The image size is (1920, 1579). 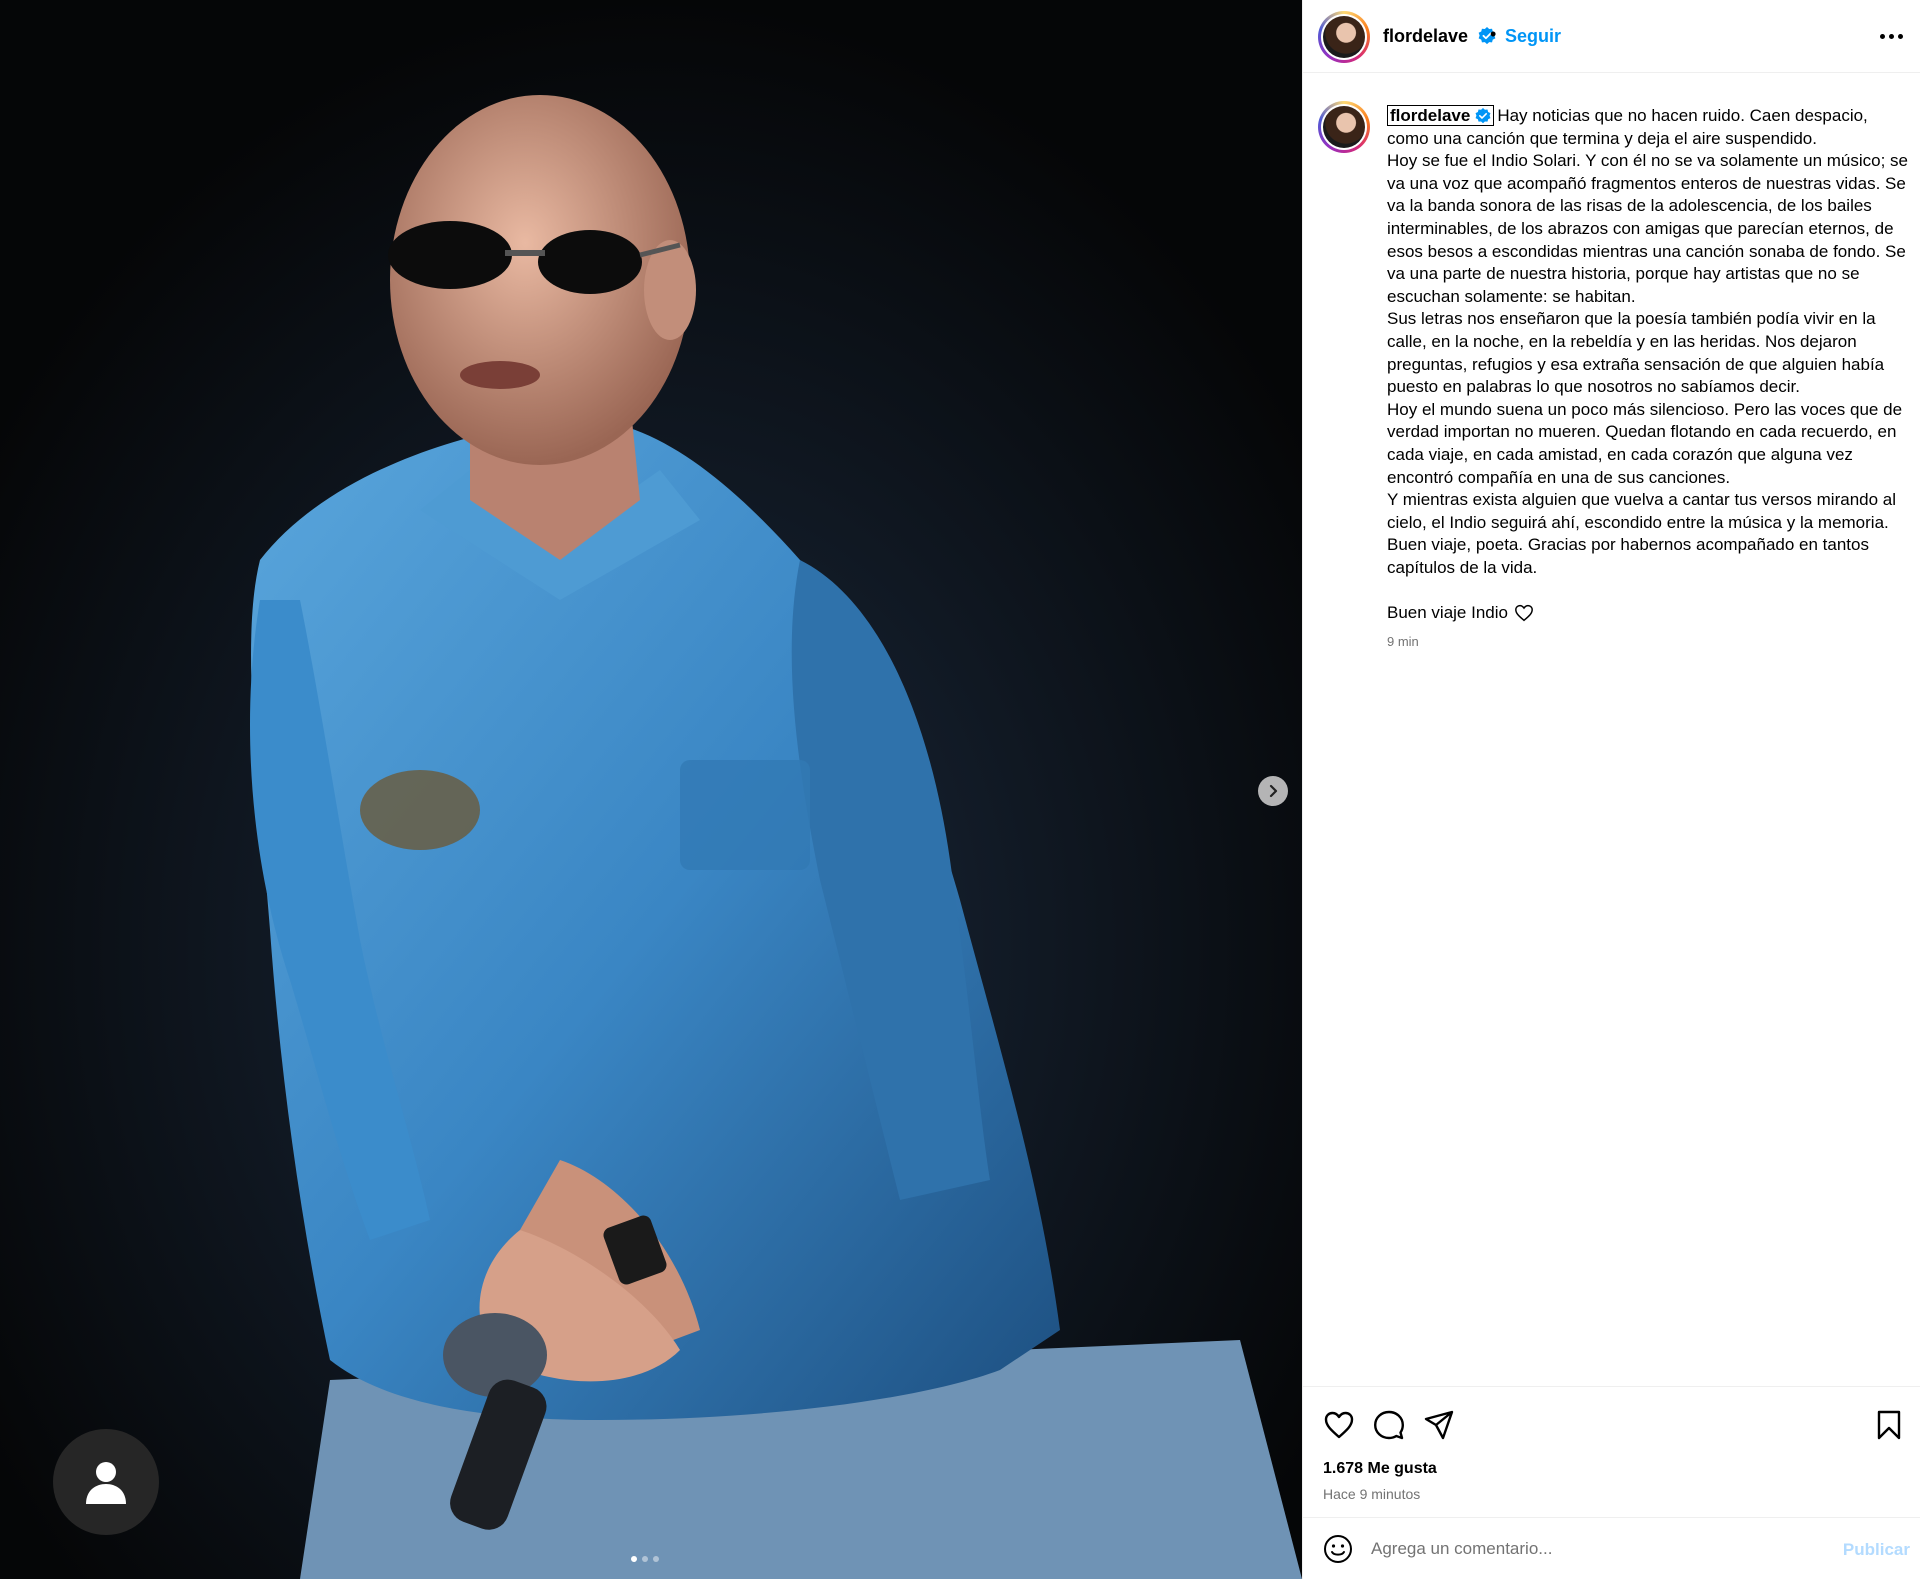 What do you see at coordinates (1425, 36) in the screenshot?
I see `author-username: flordelave` at bounding box center [1425, 36].